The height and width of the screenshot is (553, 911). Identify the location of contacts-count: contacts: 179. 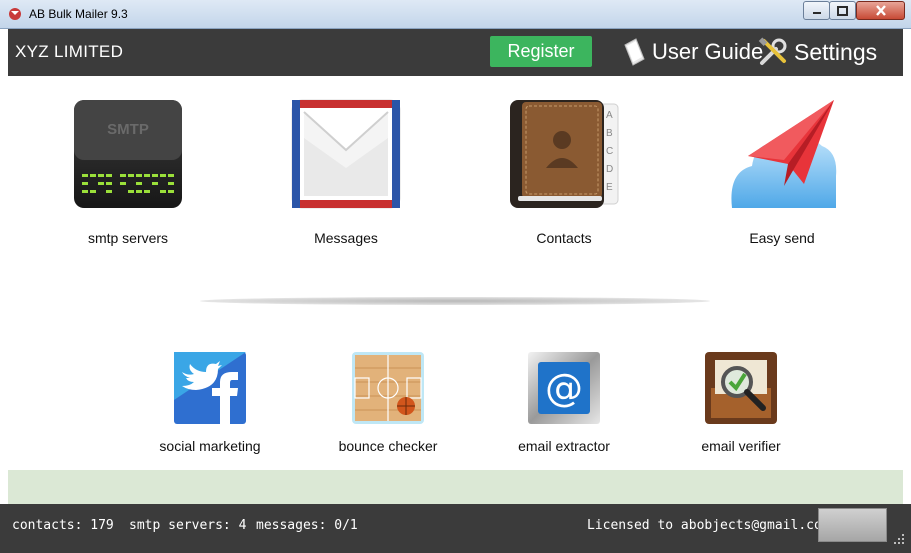
(63, 525).